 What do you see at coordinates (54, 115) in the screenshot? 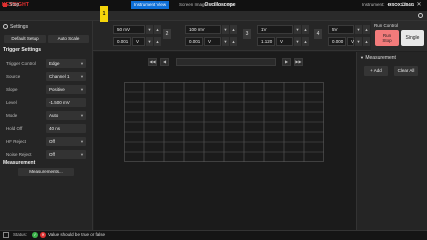
I see `mode-value: Auto` at bounding box center [54, 115].